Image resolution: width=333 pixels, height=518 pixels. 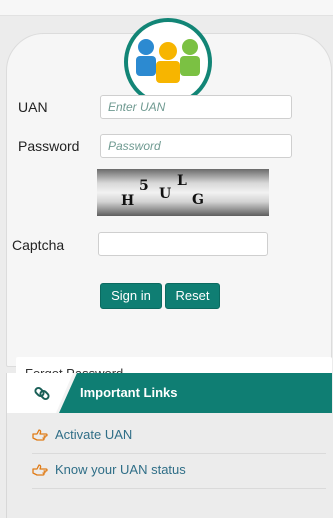 What do you see at coordinates (183, 244) in the screenshot?
I see `captcha-input` at bounding box center [183, 244].